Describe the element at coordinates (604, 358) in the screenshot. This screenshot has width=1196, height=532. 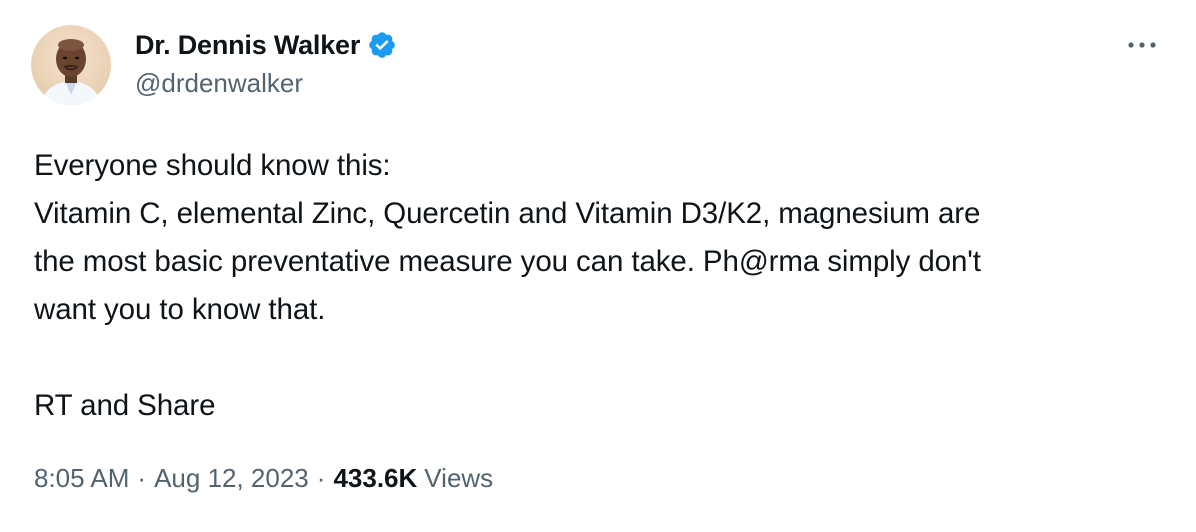
I see `tweet-line` at that location.